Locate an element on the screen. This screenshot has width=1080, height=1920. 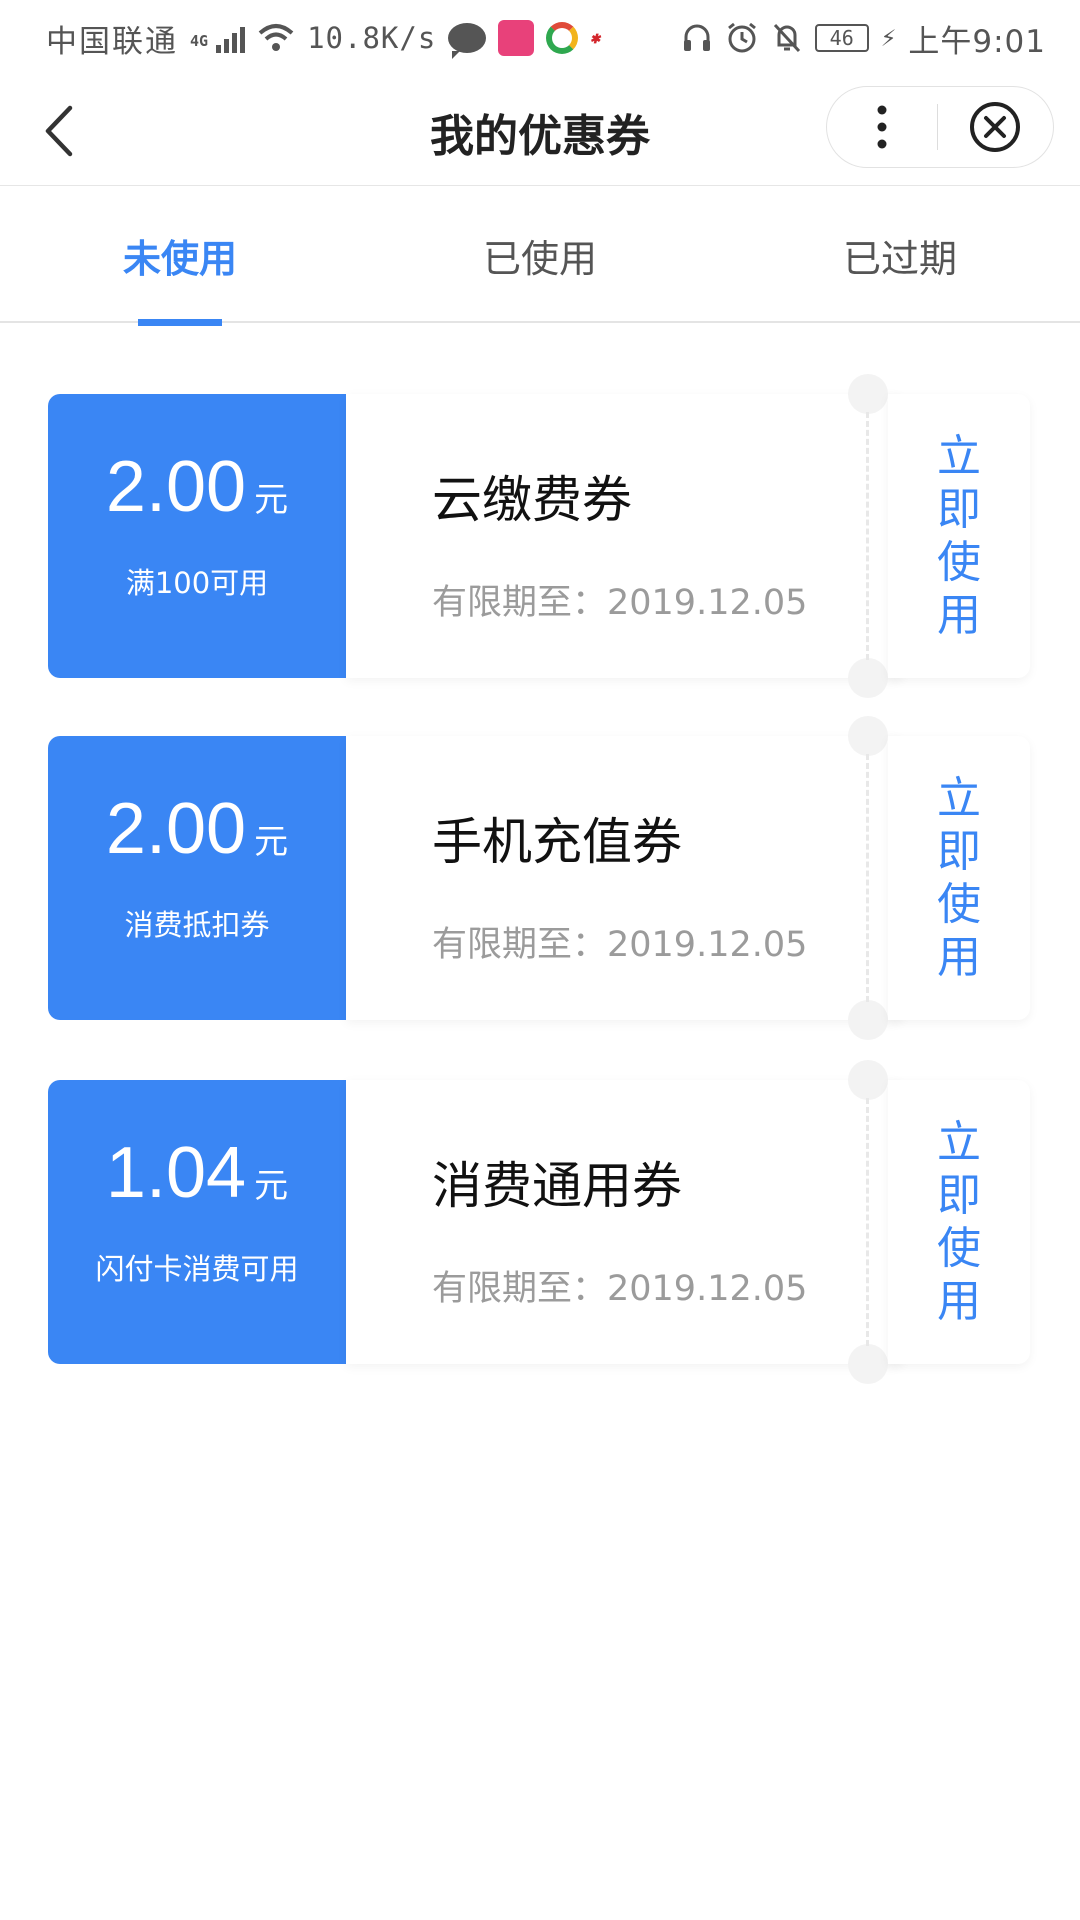
coupon-name: 手机充值券 is located at coordinates (557, 842).